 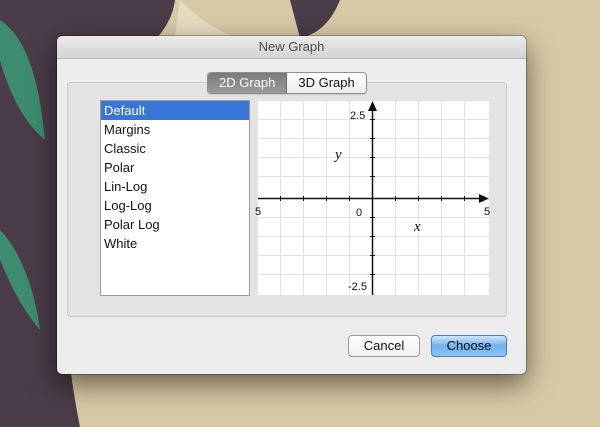 I want to click on list-item-margins: Margins, so click(x=175, y=129).